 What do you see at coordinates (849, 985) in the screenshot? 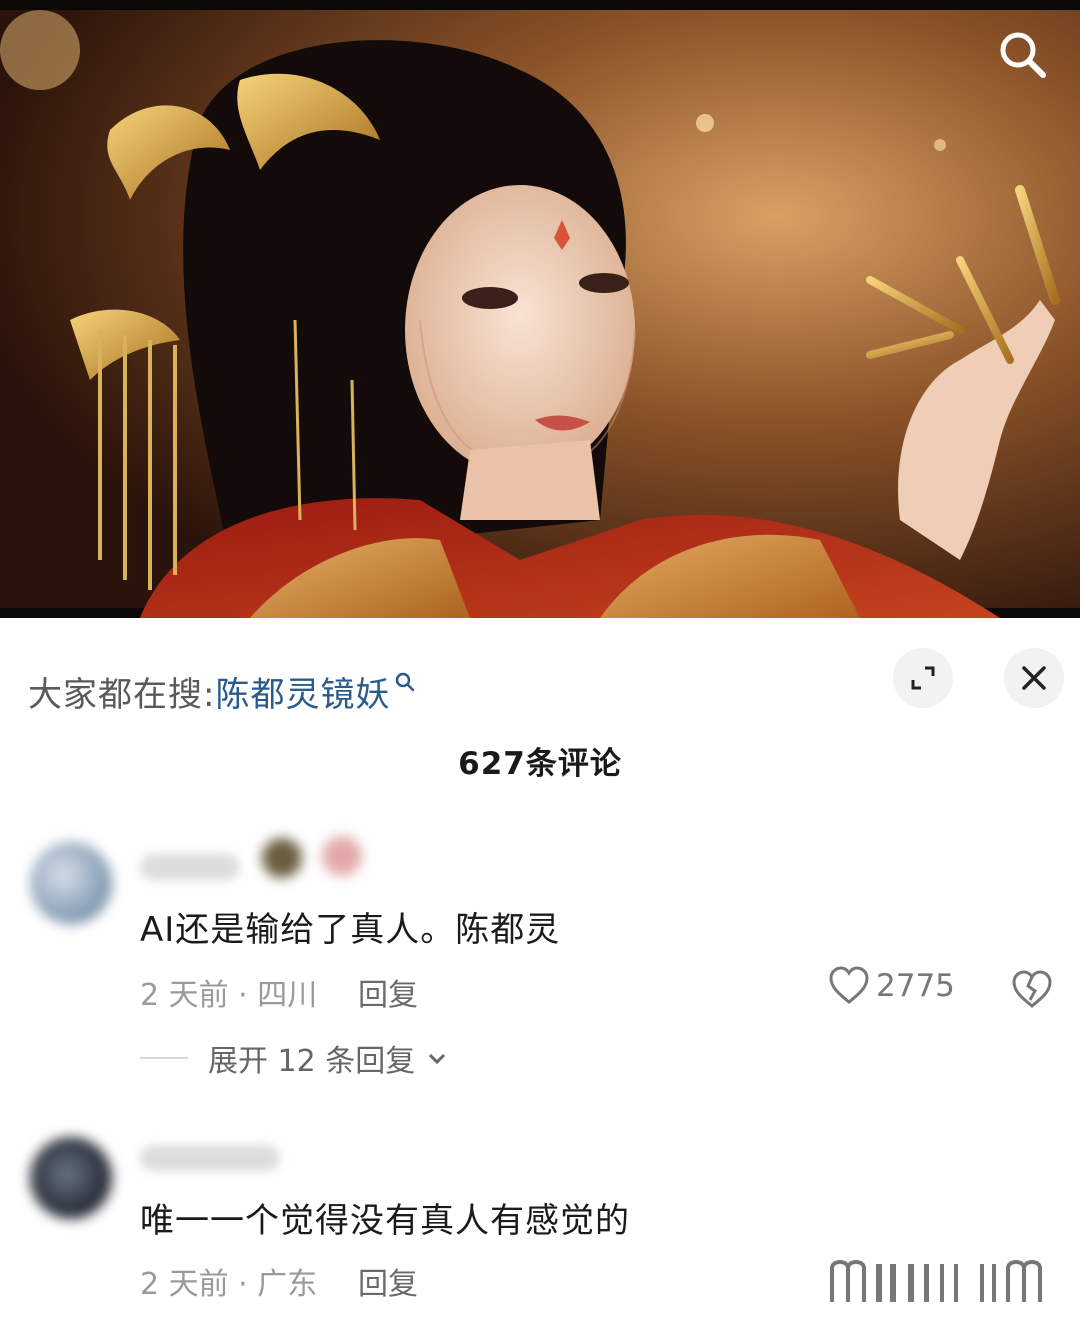
I see `heart-icon` at bounding box center [849, 985].